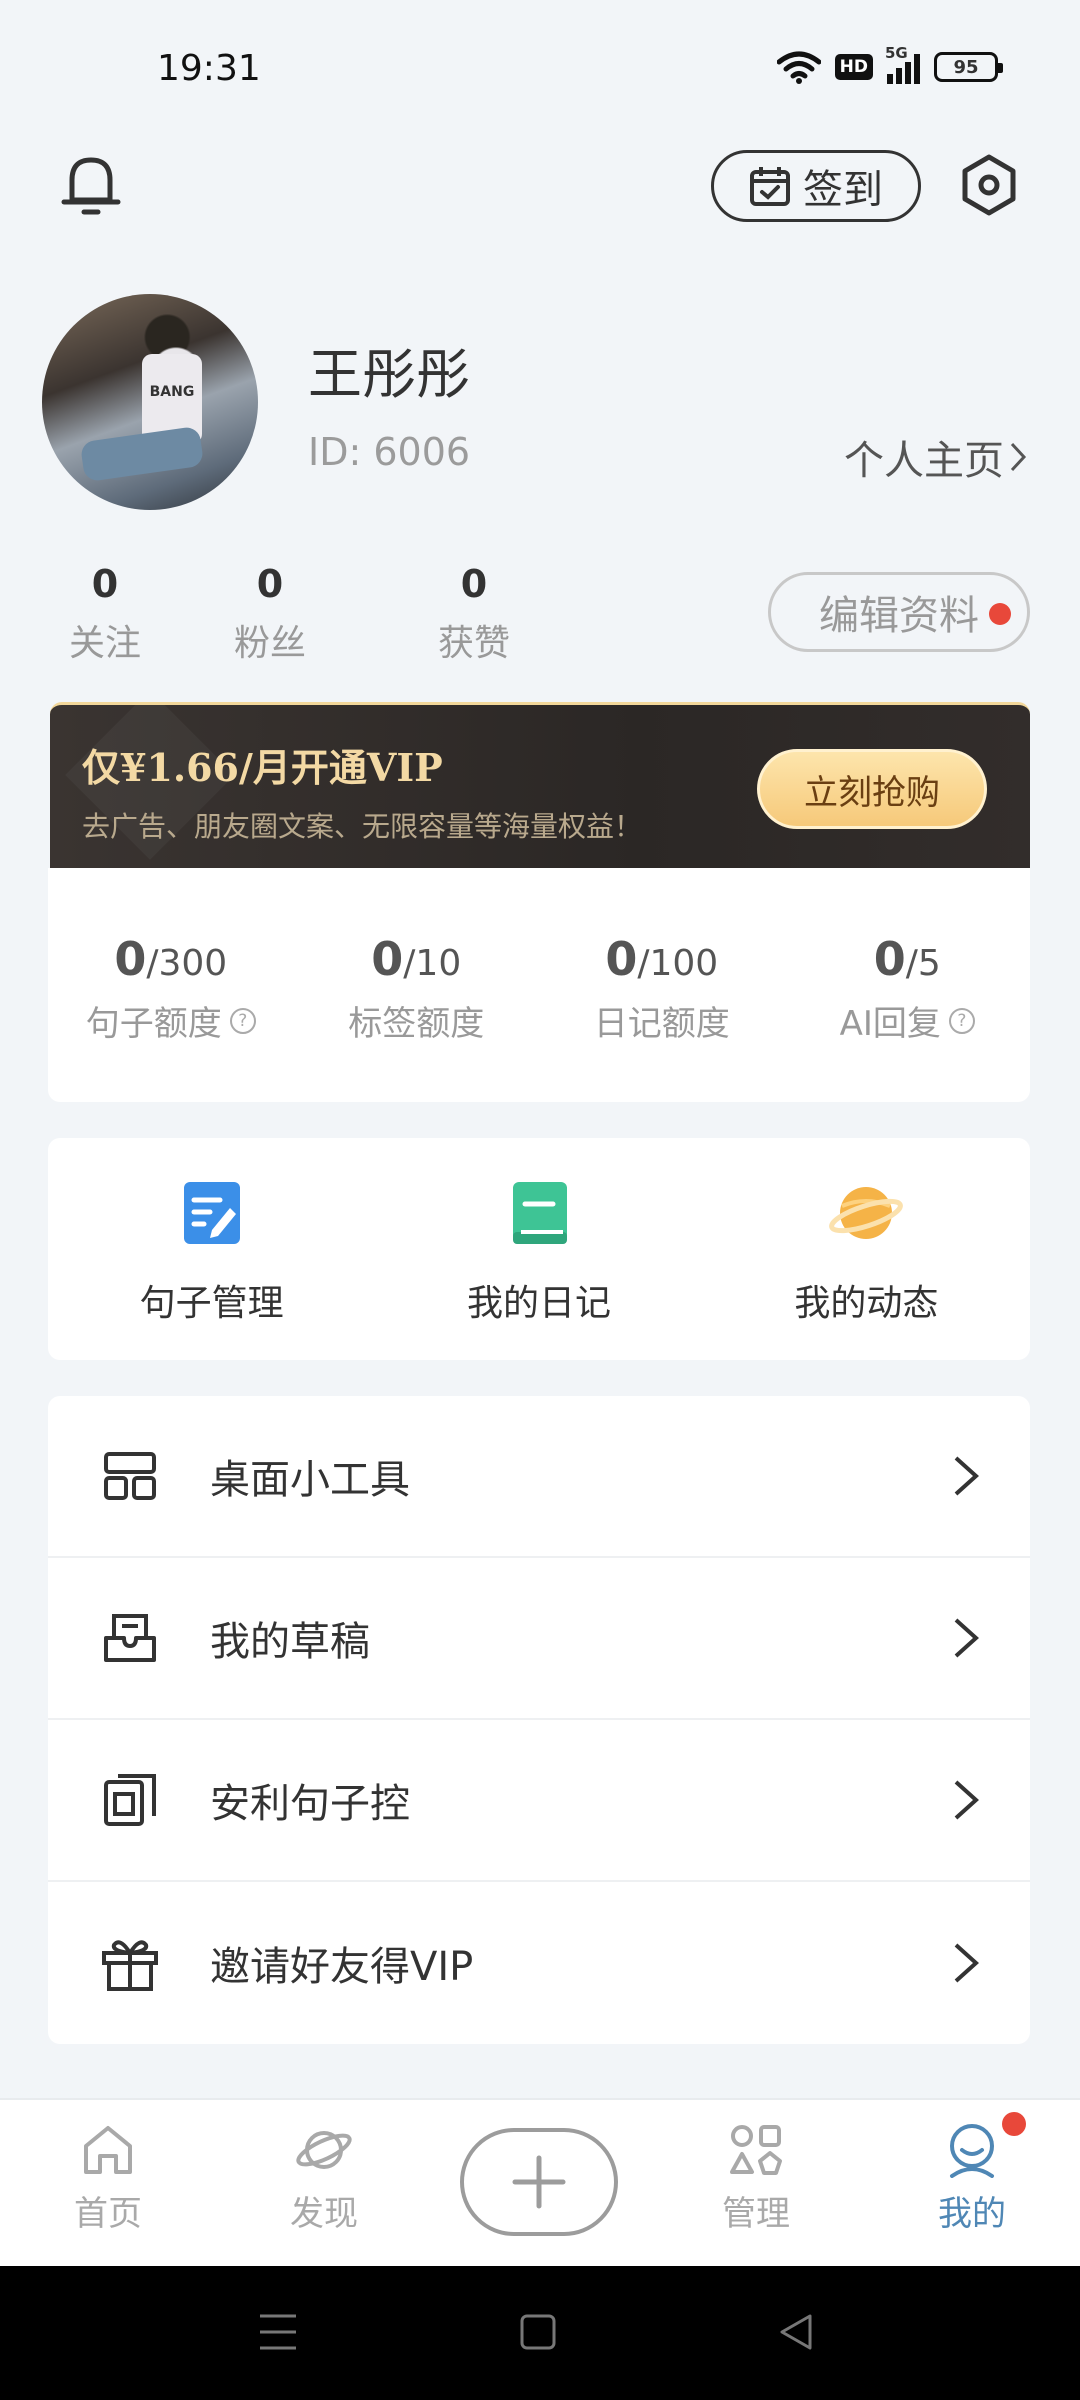  I want to click on shortcut-card: 句子管理 我的日记 我的动态, so click(539, 1249).